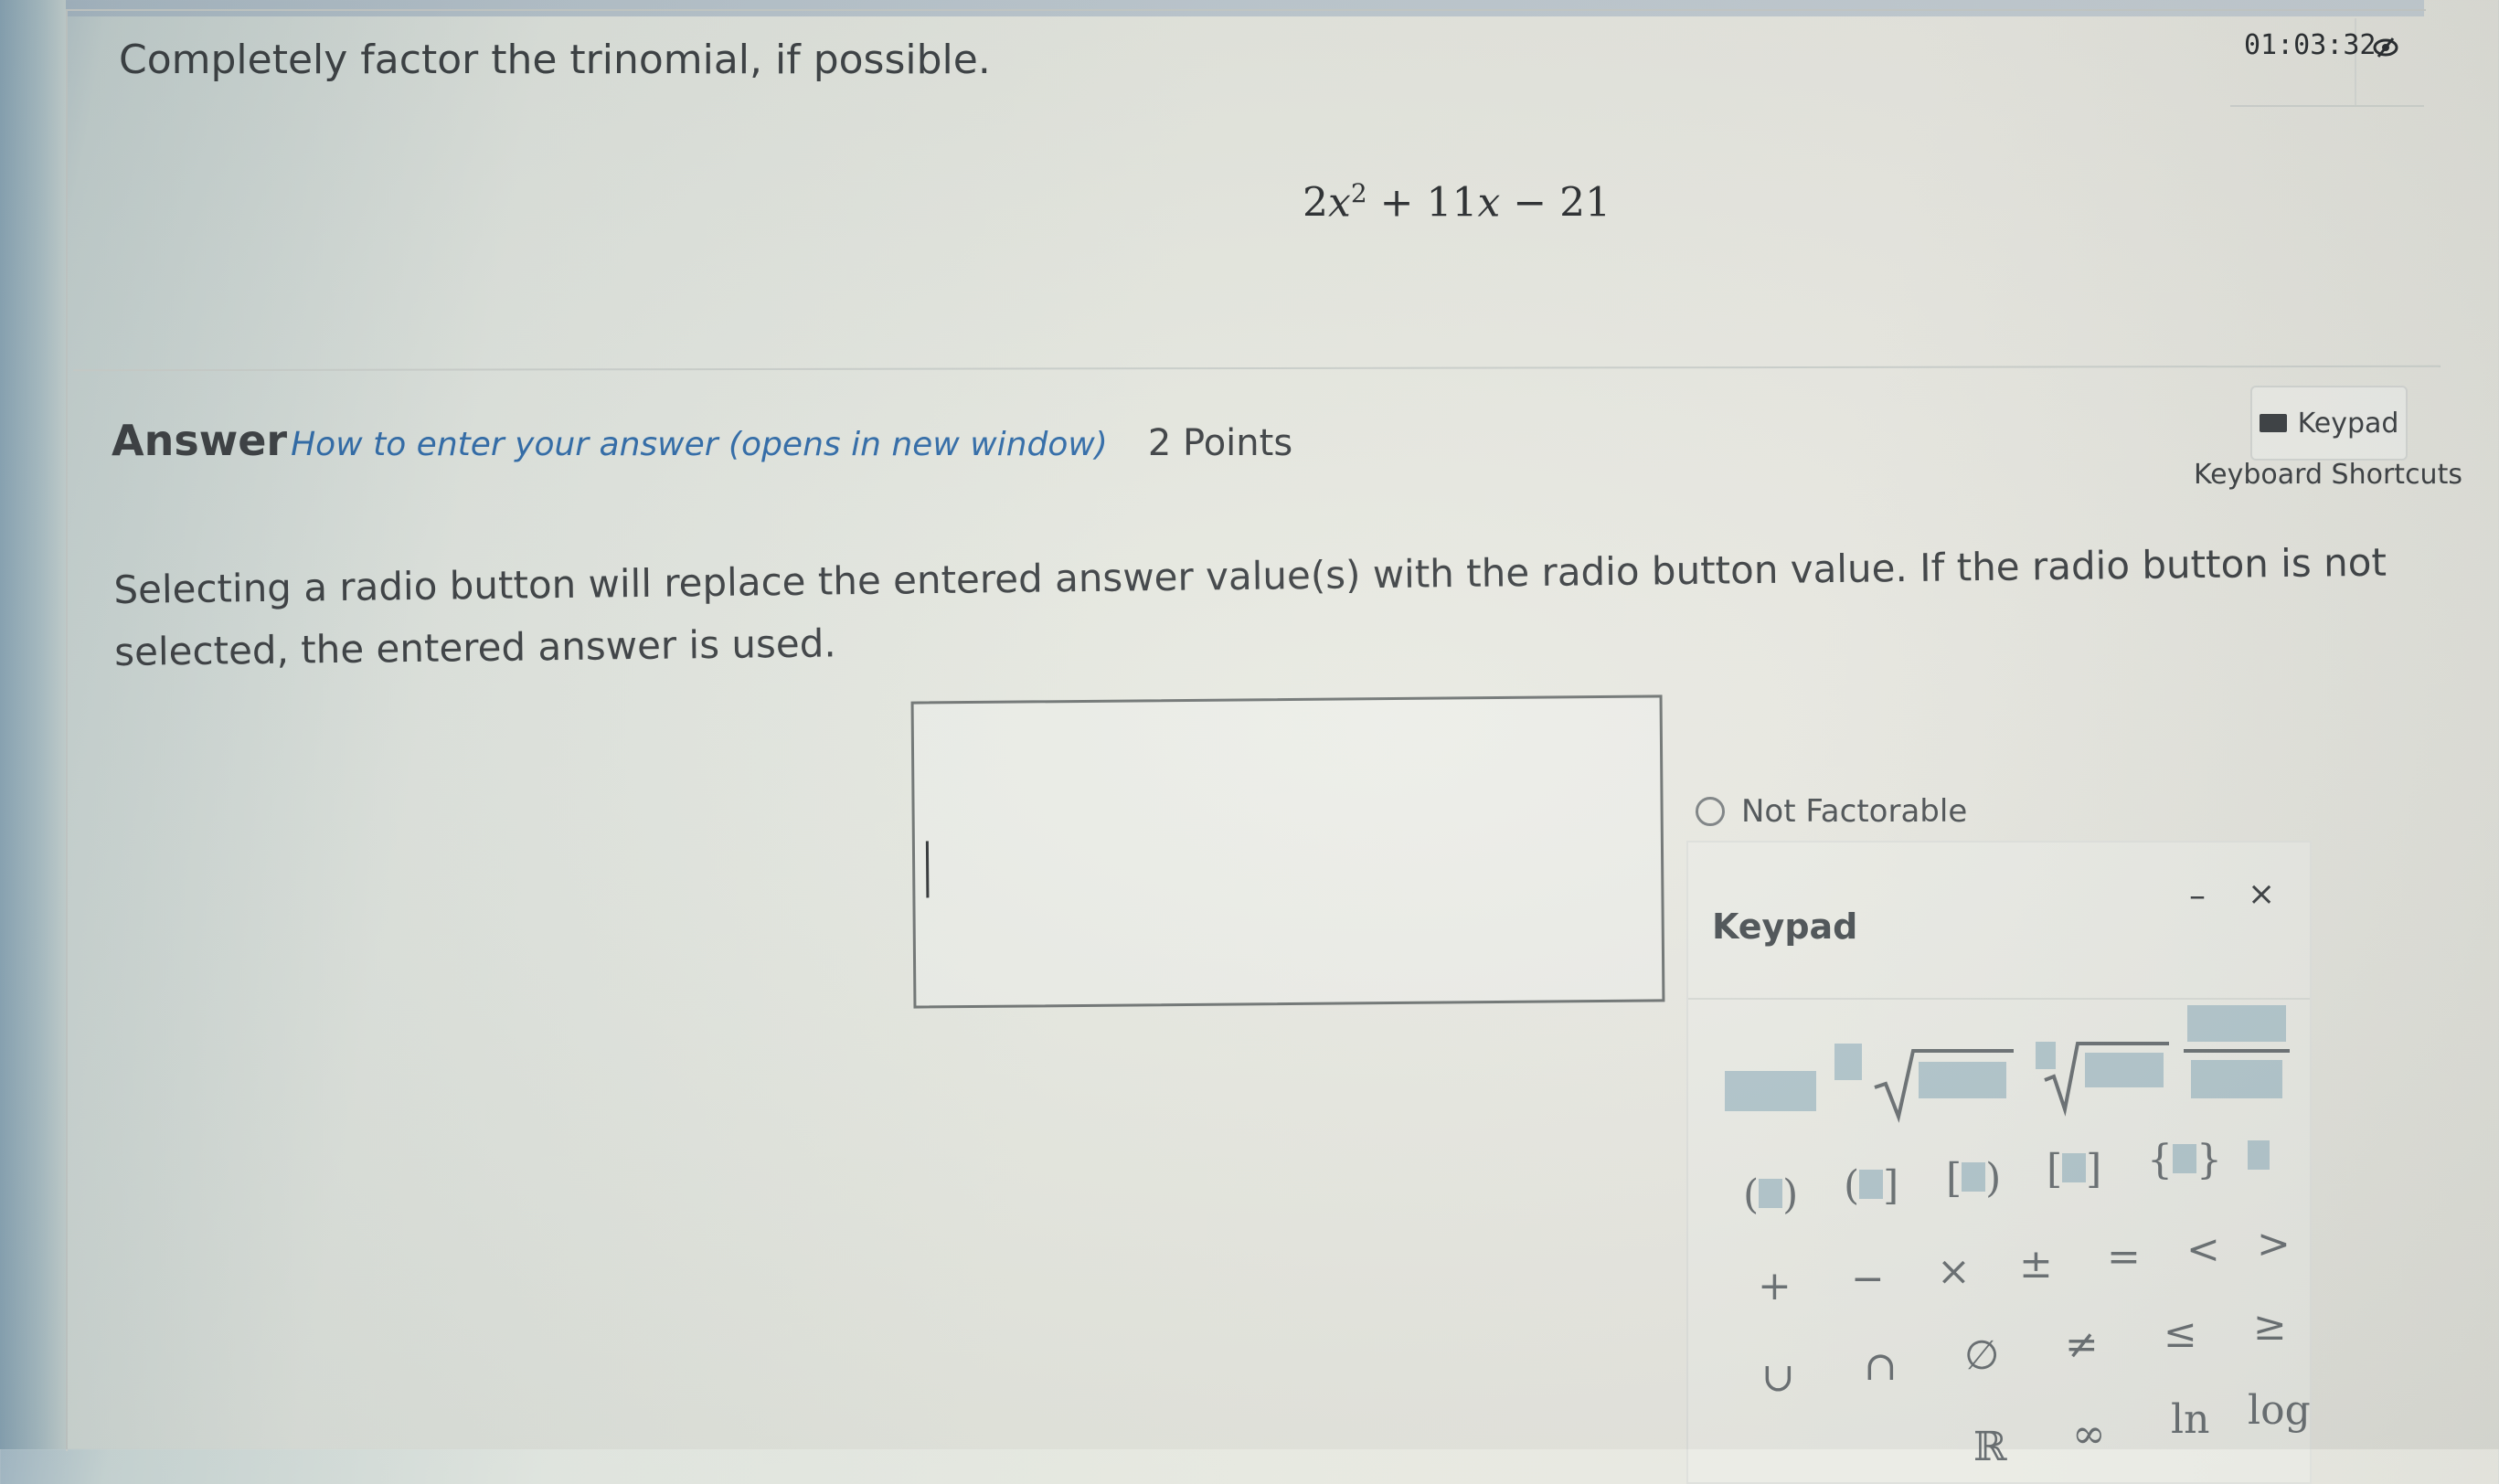 The height and width of the screenshot is (1484, 2499). I want to click on close-button: ×, so click(2262, 894).